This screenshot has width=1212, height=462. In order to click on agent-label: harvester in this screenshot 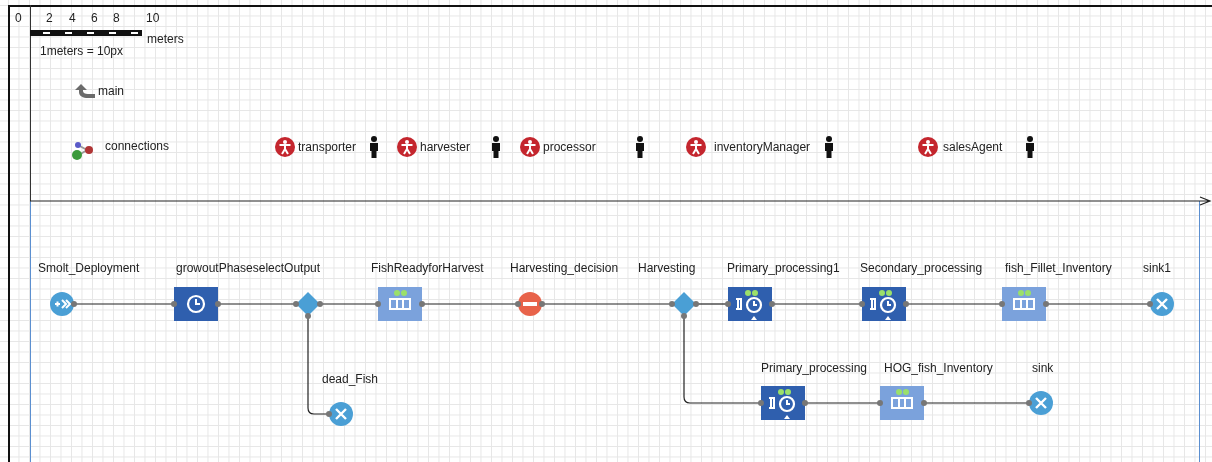, I will do `click(445, 147)`.